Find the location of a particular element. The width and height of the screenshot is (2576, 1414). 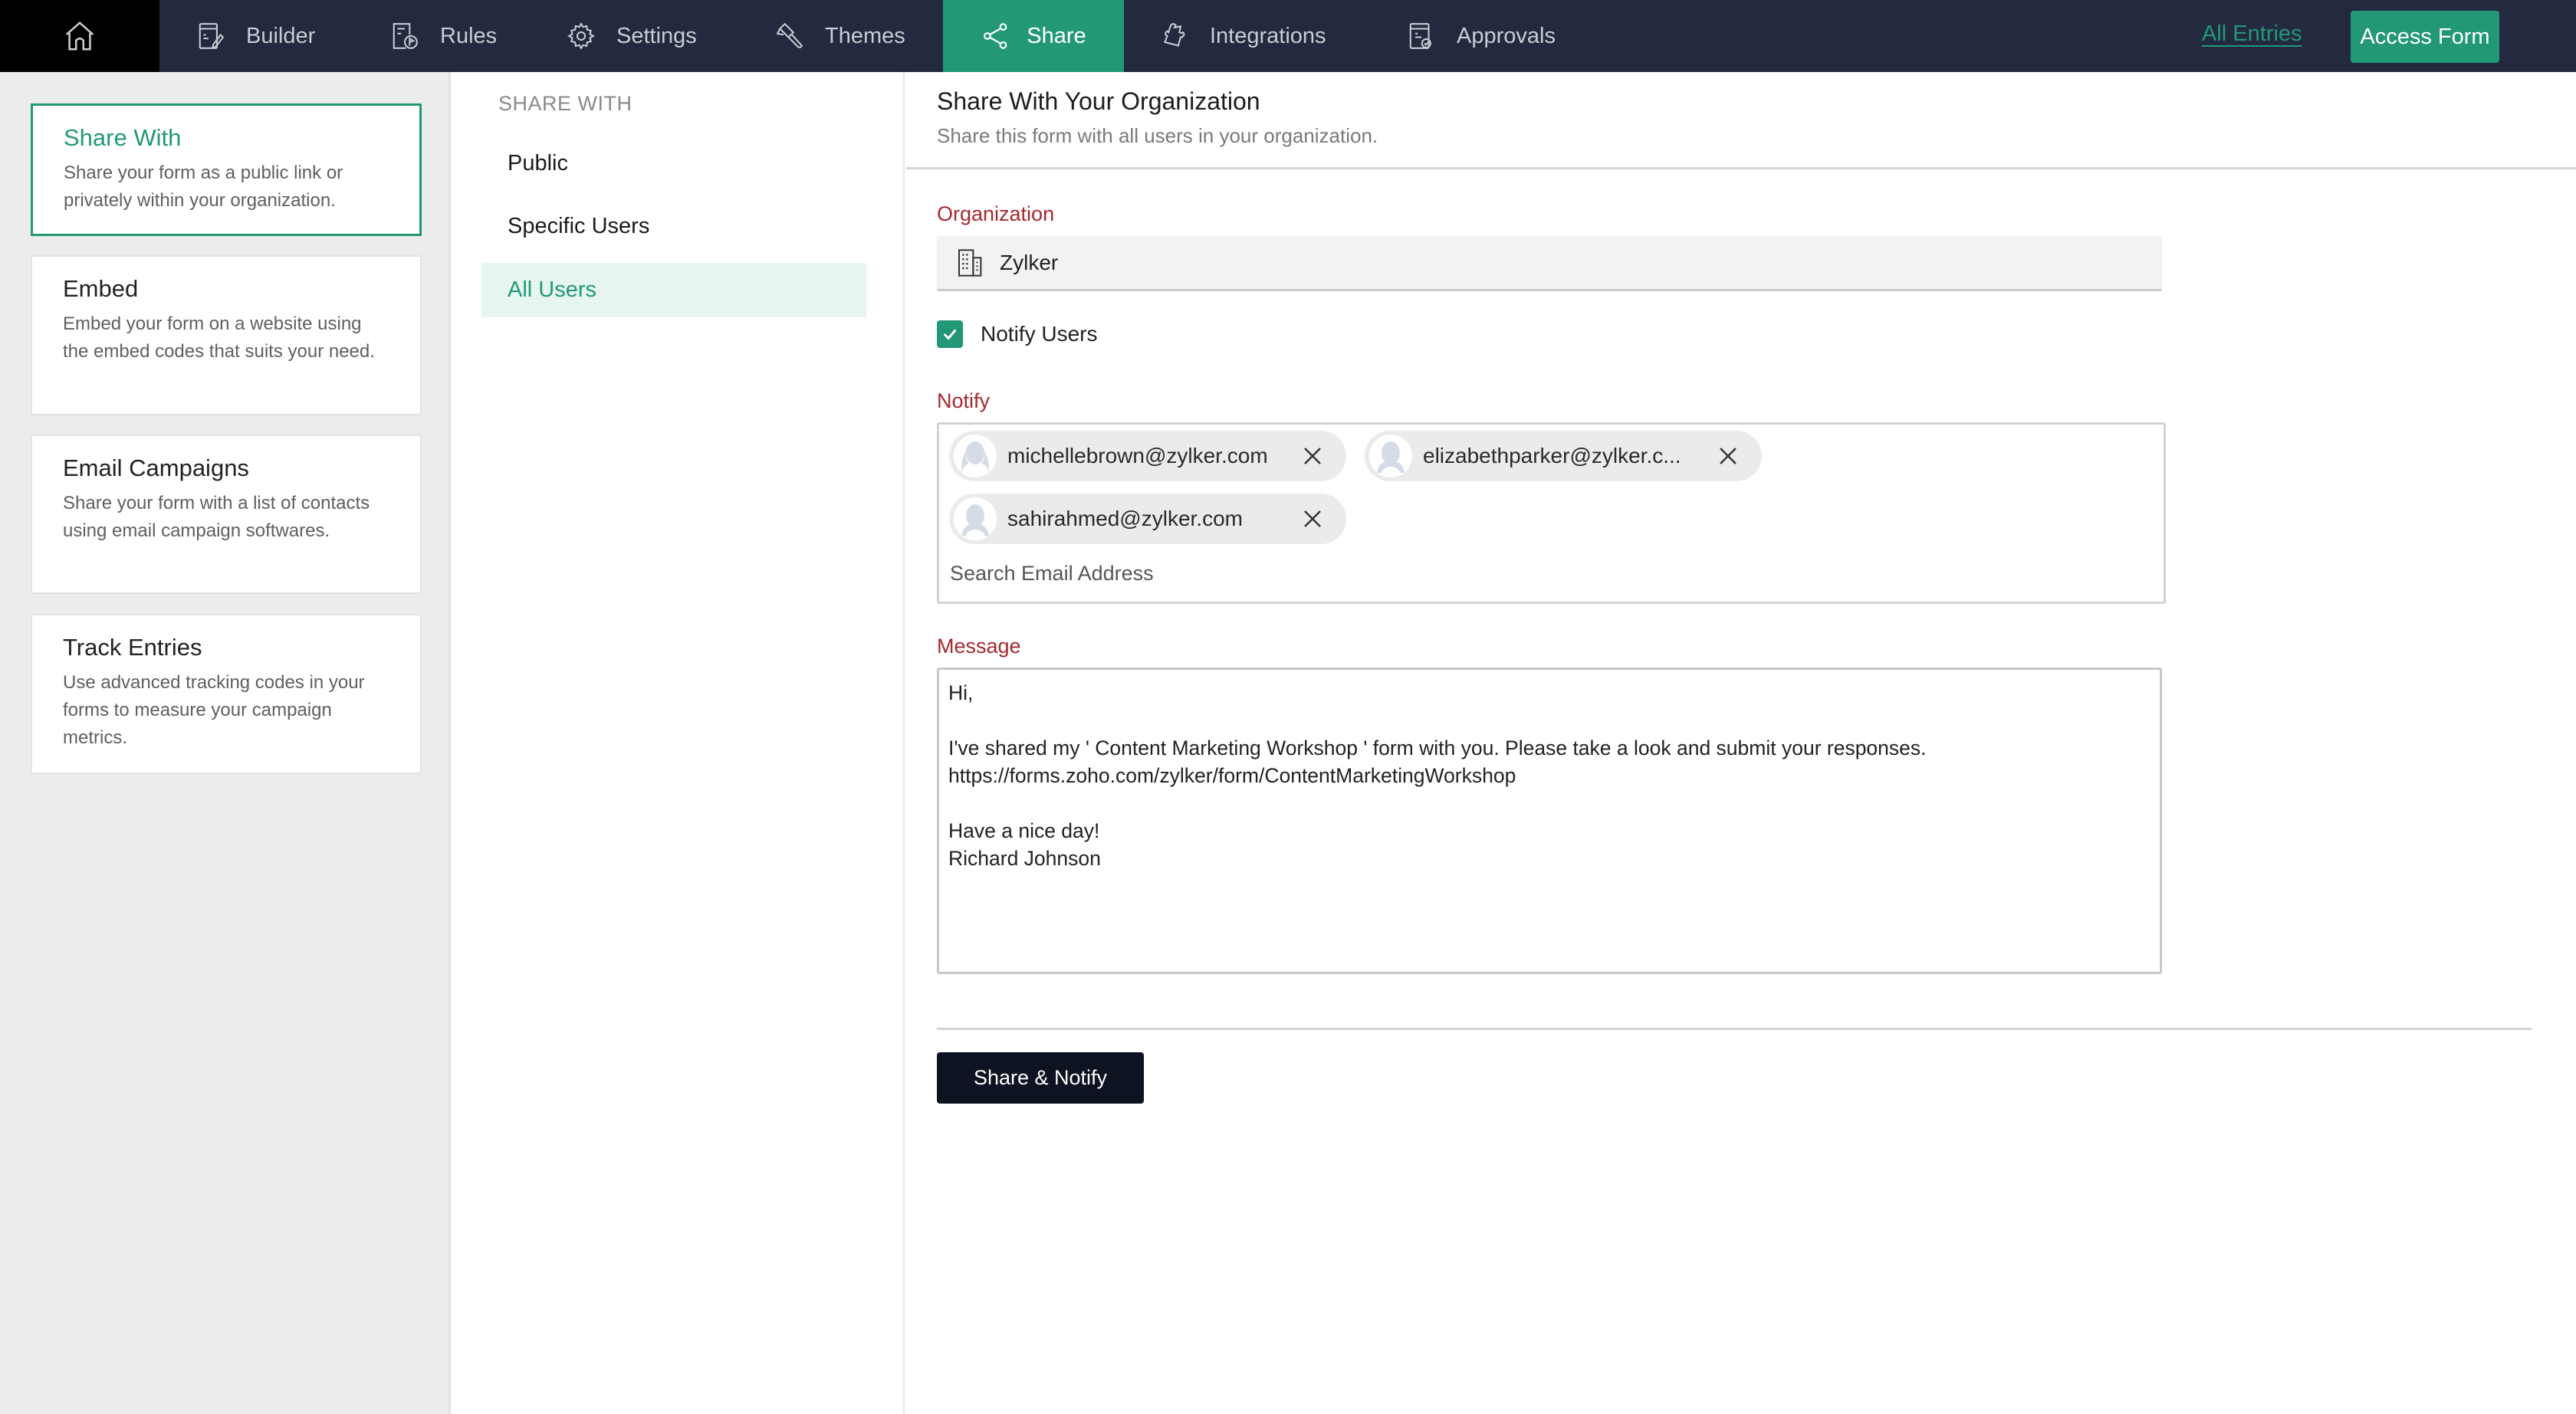

checkmark-icon is located at coordinates (950, 334).